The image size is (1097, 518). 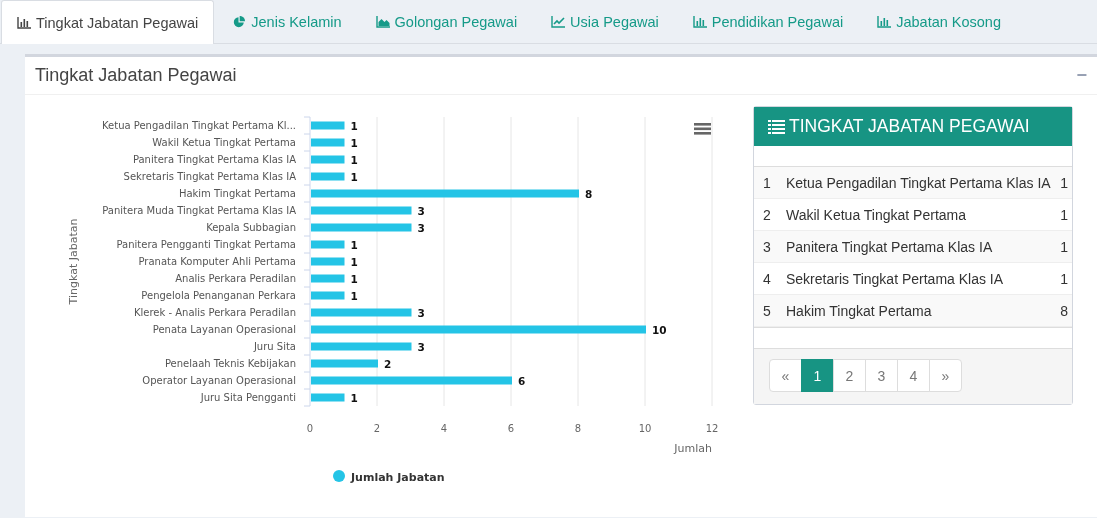 I want to click on category-label: Penelaah Teknis Kebijakan, so click(x=230, y=363).